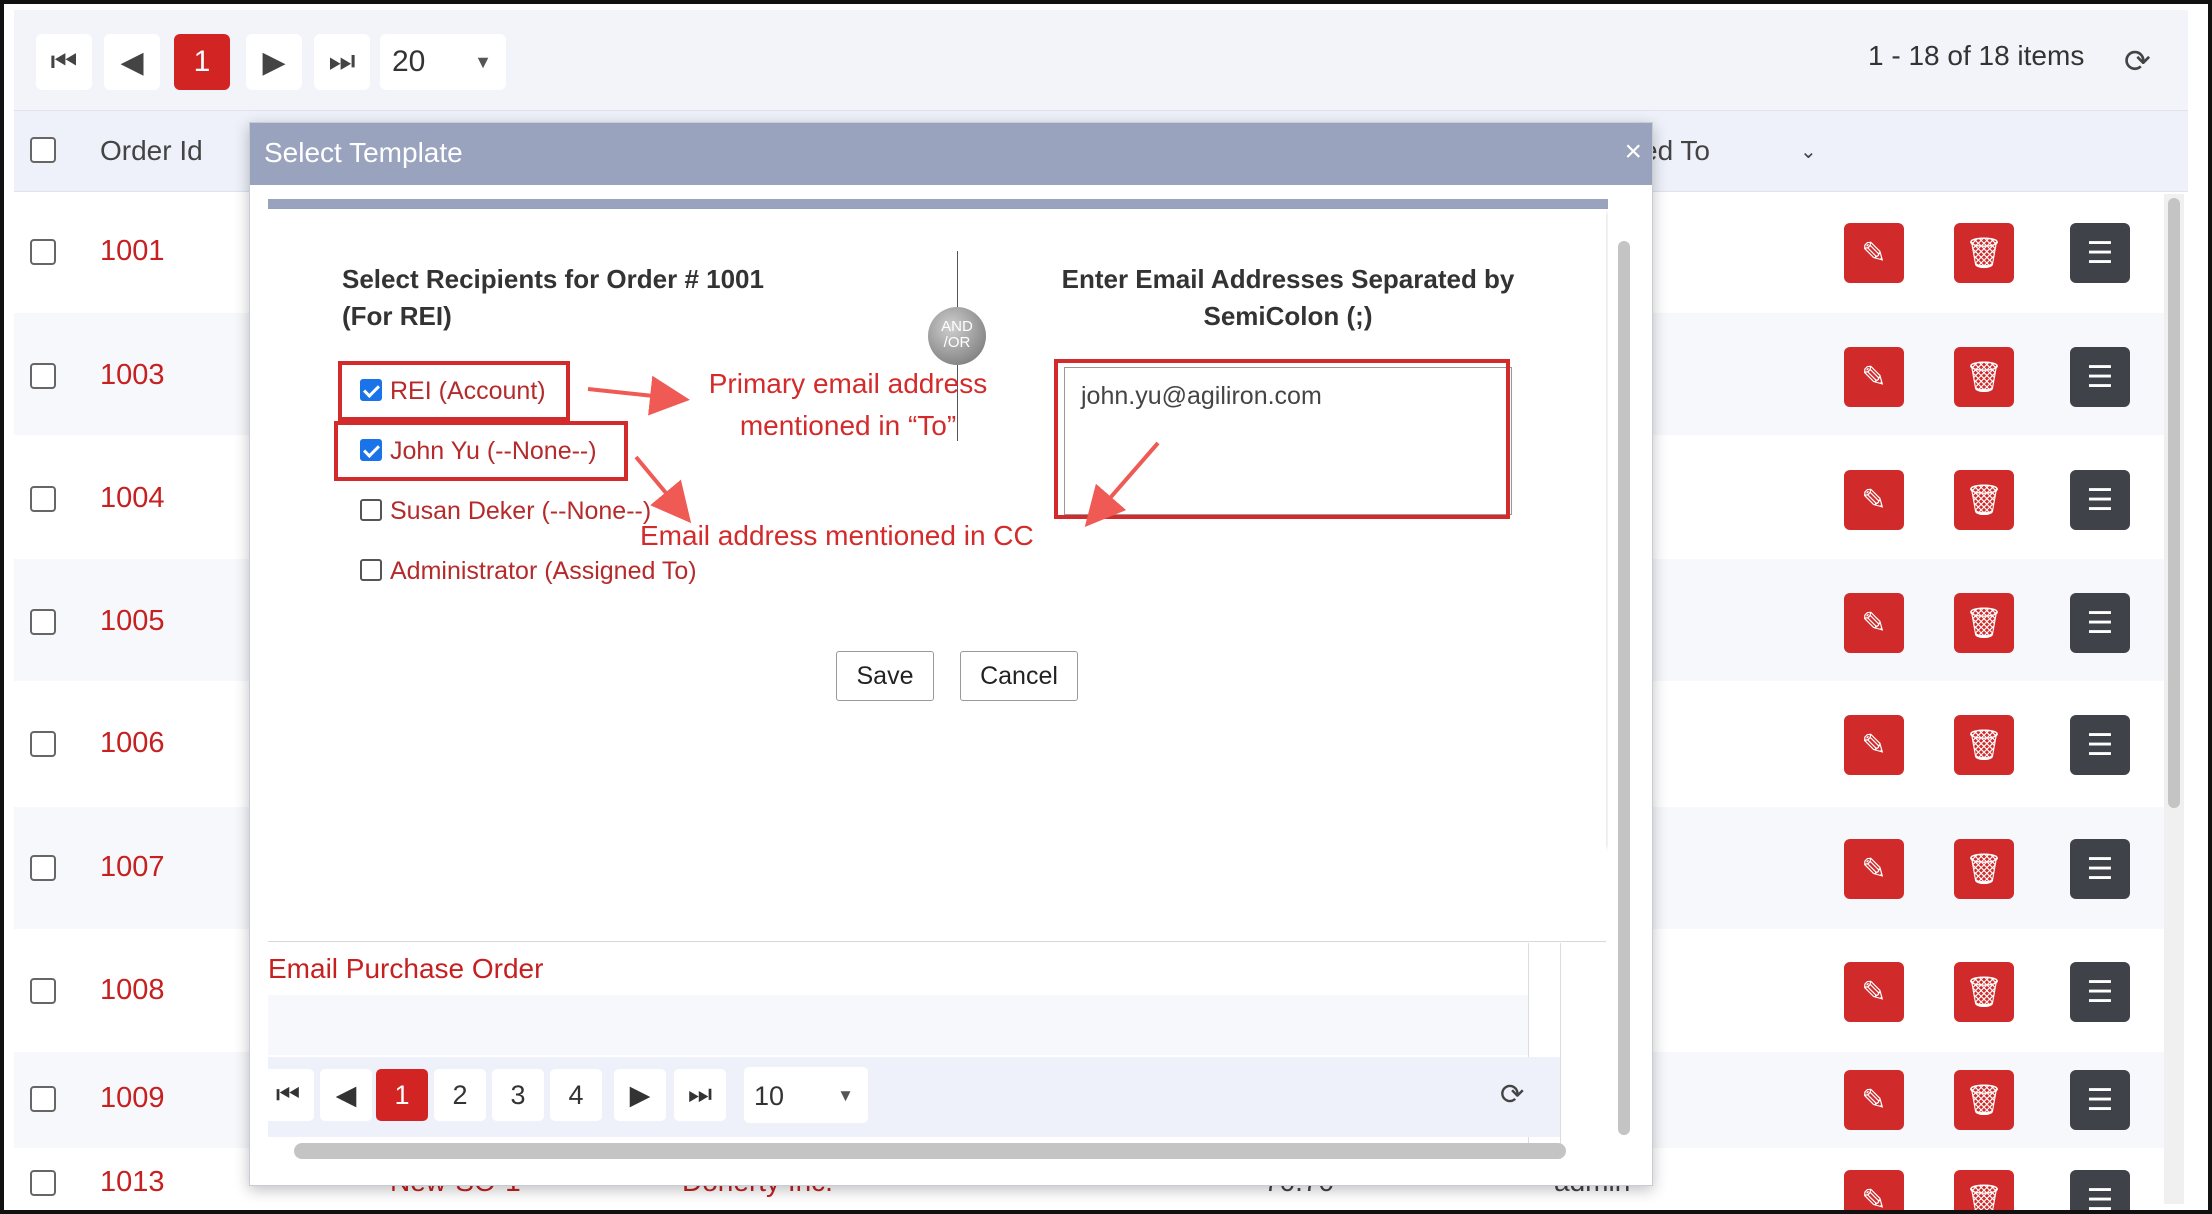 The width and height of the screenshot is (2212, 1214). Describe the element at coordinates (132, 743) in the screenshot. I see `order-id-link: 1006` at that location.